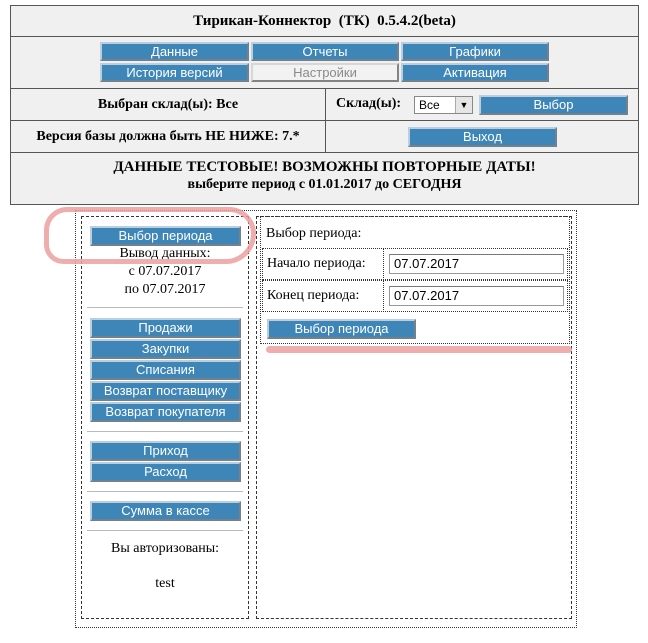  Describe the element at coordinates (174, 72) in the screenshot. I see `nav-history-button: История версий` at that location.